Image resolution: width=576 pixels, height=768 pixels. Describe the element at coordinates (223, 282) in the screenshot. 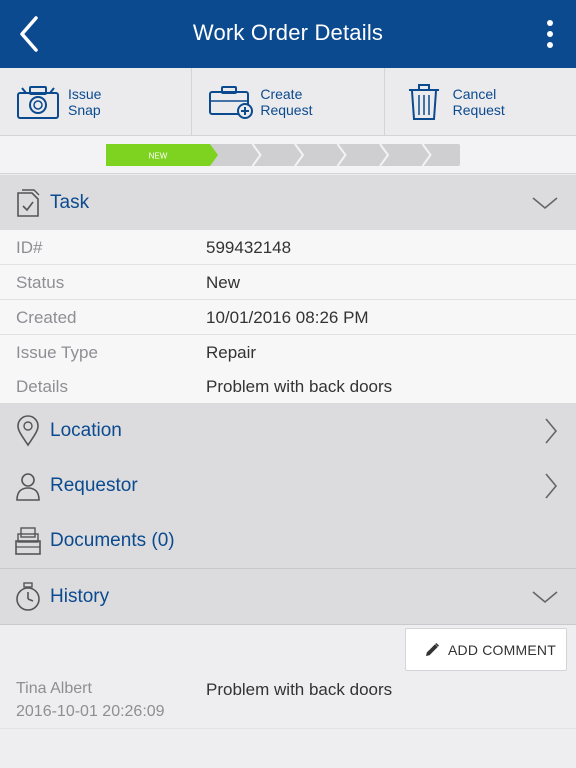

I see `detail-value: New` at that location.